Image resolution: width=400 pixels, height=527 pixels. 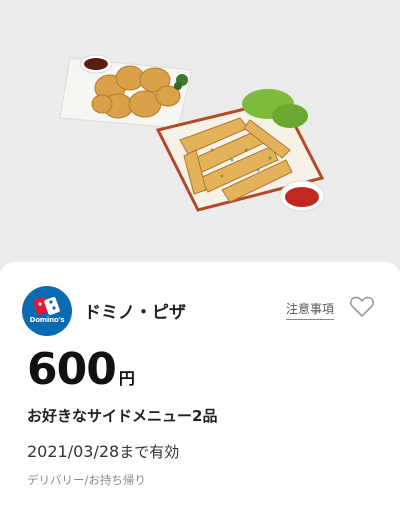 What do you see at coordinates (149, 452) in the screenshot?
I see `expiry-suffix: まで有効` at bounding box center [149, 452].